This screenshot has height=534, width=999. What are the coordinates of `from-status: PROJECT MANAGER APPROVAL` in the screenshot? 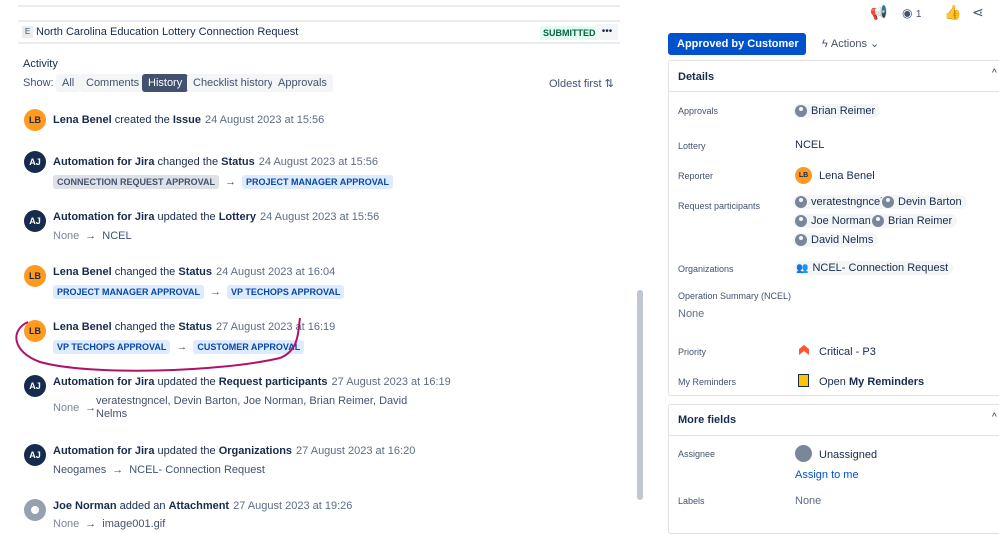 It's located at (129, 292).